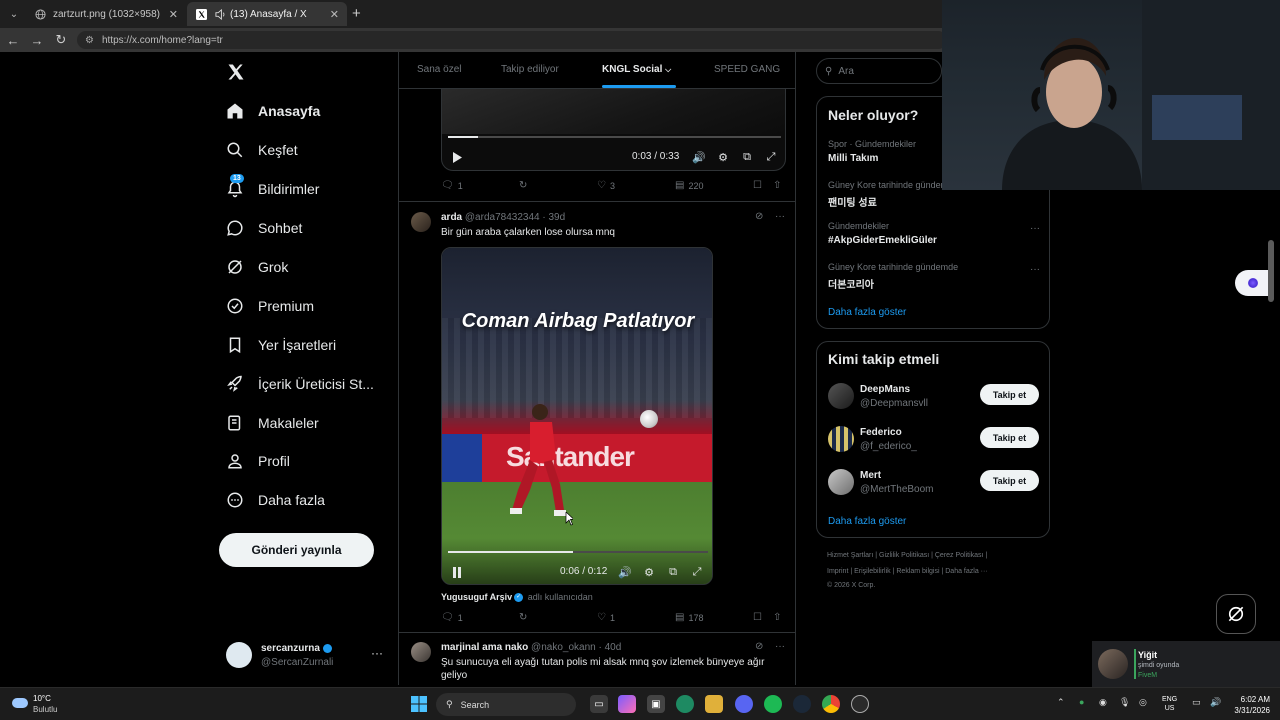  What do you see at coordinates (689, 617) in the screenshot?
I see `views-button: ▤ 178` at bounding box center [689, 617].